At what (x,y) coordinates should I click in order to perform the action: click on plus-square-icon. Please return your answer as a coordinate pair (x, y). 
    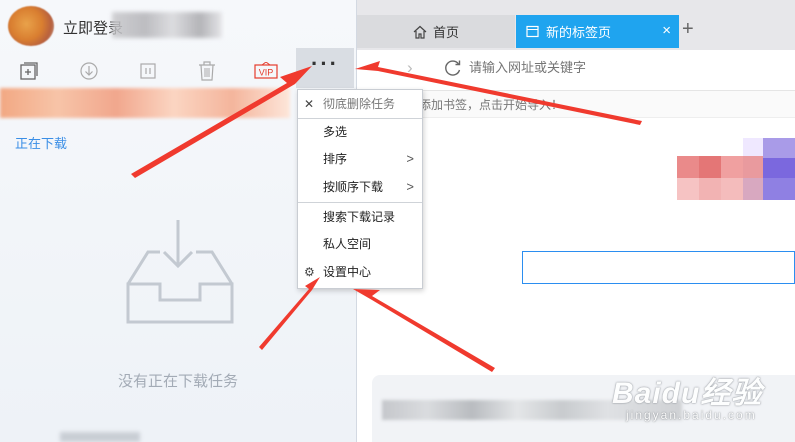
    Looking at the image, I should click on (29, 71).